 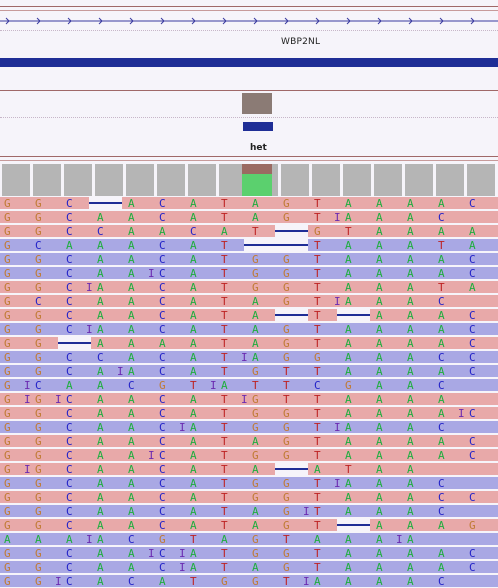 What do you see at coordinates (249, 581) in the screenshot?
I see `read-row: GGICACATGGTIAAAAC` at bounding box center [249, 581].